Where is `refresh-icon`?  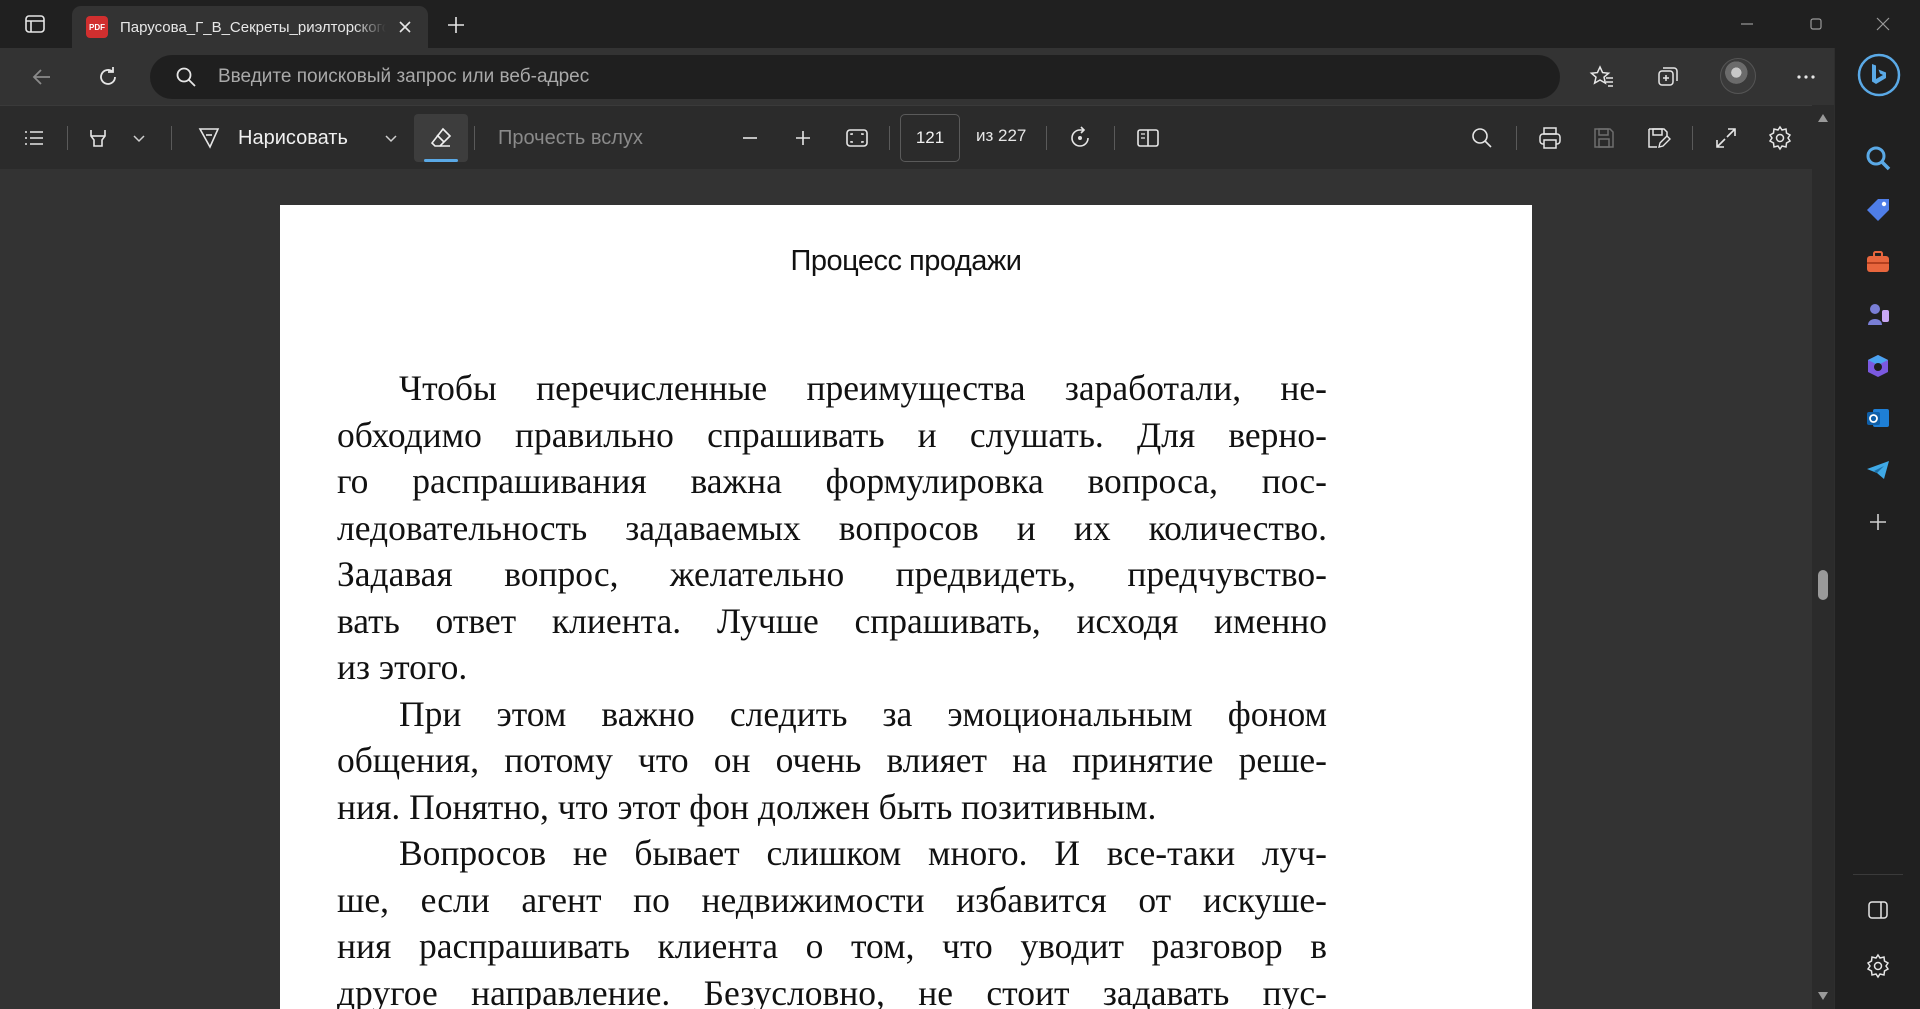 refresh-icon is located at coordinates (108, 76).